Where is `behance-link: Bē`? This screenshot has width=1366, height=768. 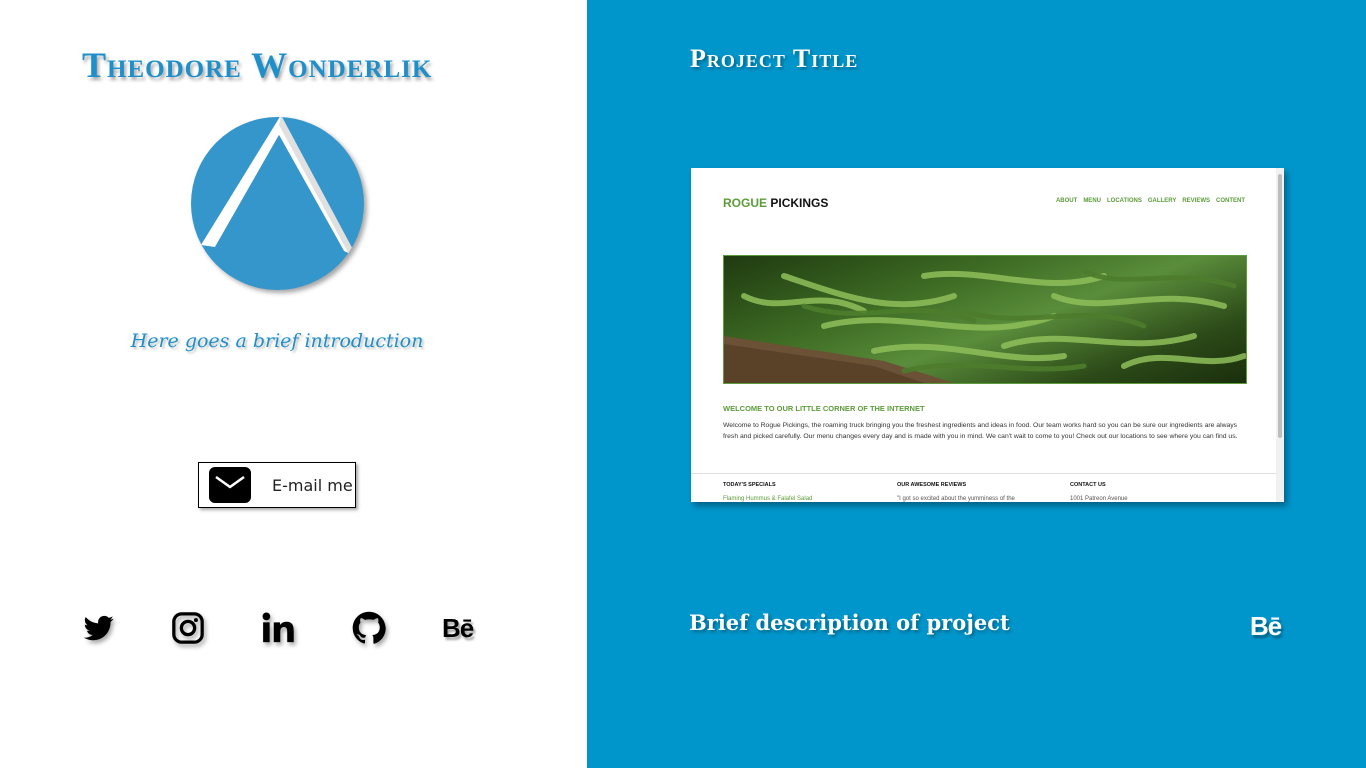
behance-link: Bē is located at coordinates (458, 628).